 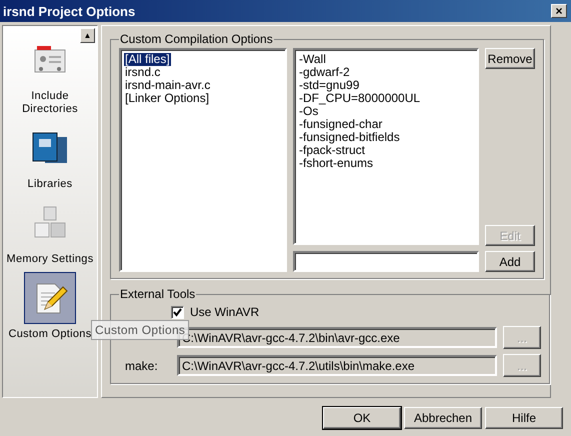 I want to click on dialog-button: Abbrechen, so click(x=443, y=418).